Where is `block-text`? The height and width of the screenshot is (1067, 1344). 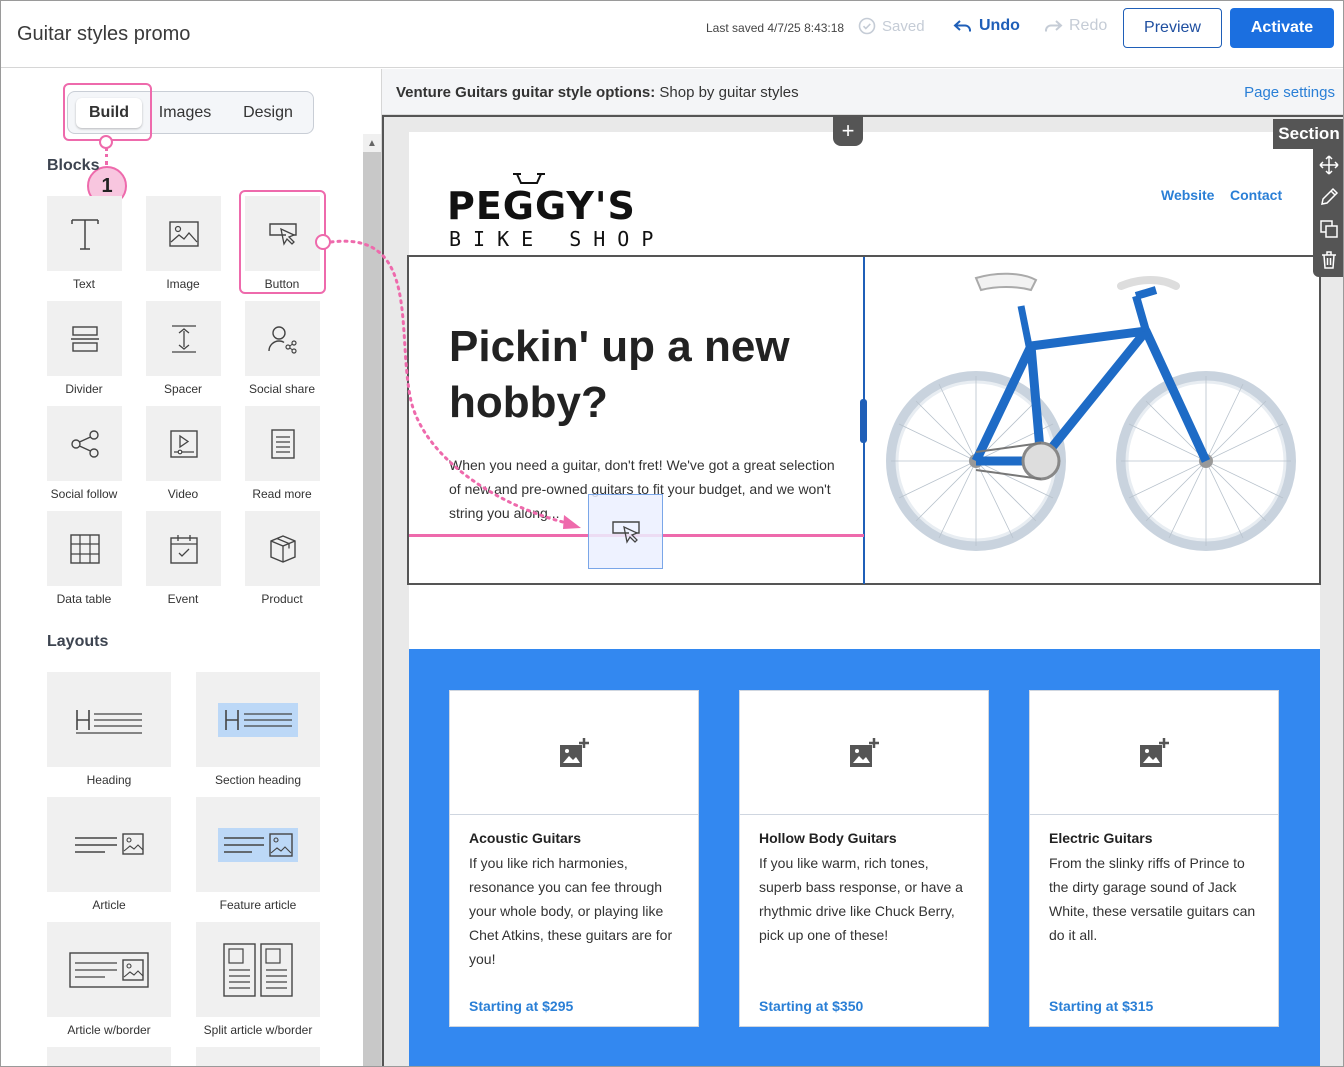 block-text is located at coordinates (84, 233).